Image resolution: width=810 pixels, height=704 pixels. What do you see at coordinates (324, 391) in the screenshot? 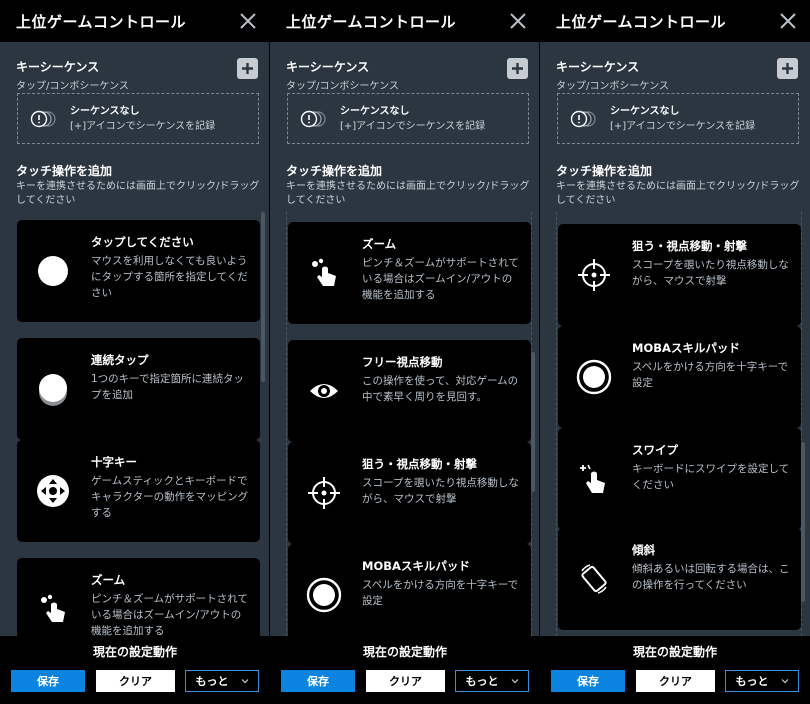
I see `eye-icon` at bounding box center [324, 391].